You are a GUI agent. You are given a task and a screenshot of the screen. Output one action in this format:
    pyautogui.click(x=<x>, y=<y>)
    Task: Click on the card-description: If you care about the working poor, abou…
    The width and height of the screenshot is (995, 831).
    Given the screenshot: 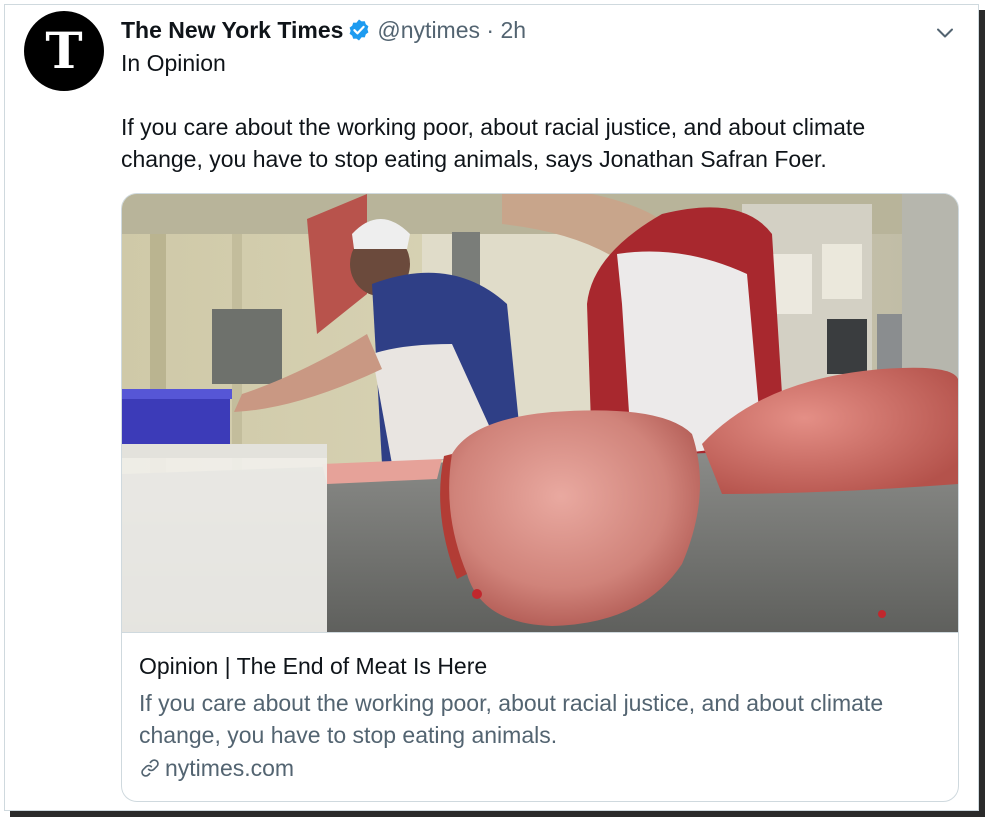 What is the action you would take?
    pyautogui.click(x=511, y=719)
    